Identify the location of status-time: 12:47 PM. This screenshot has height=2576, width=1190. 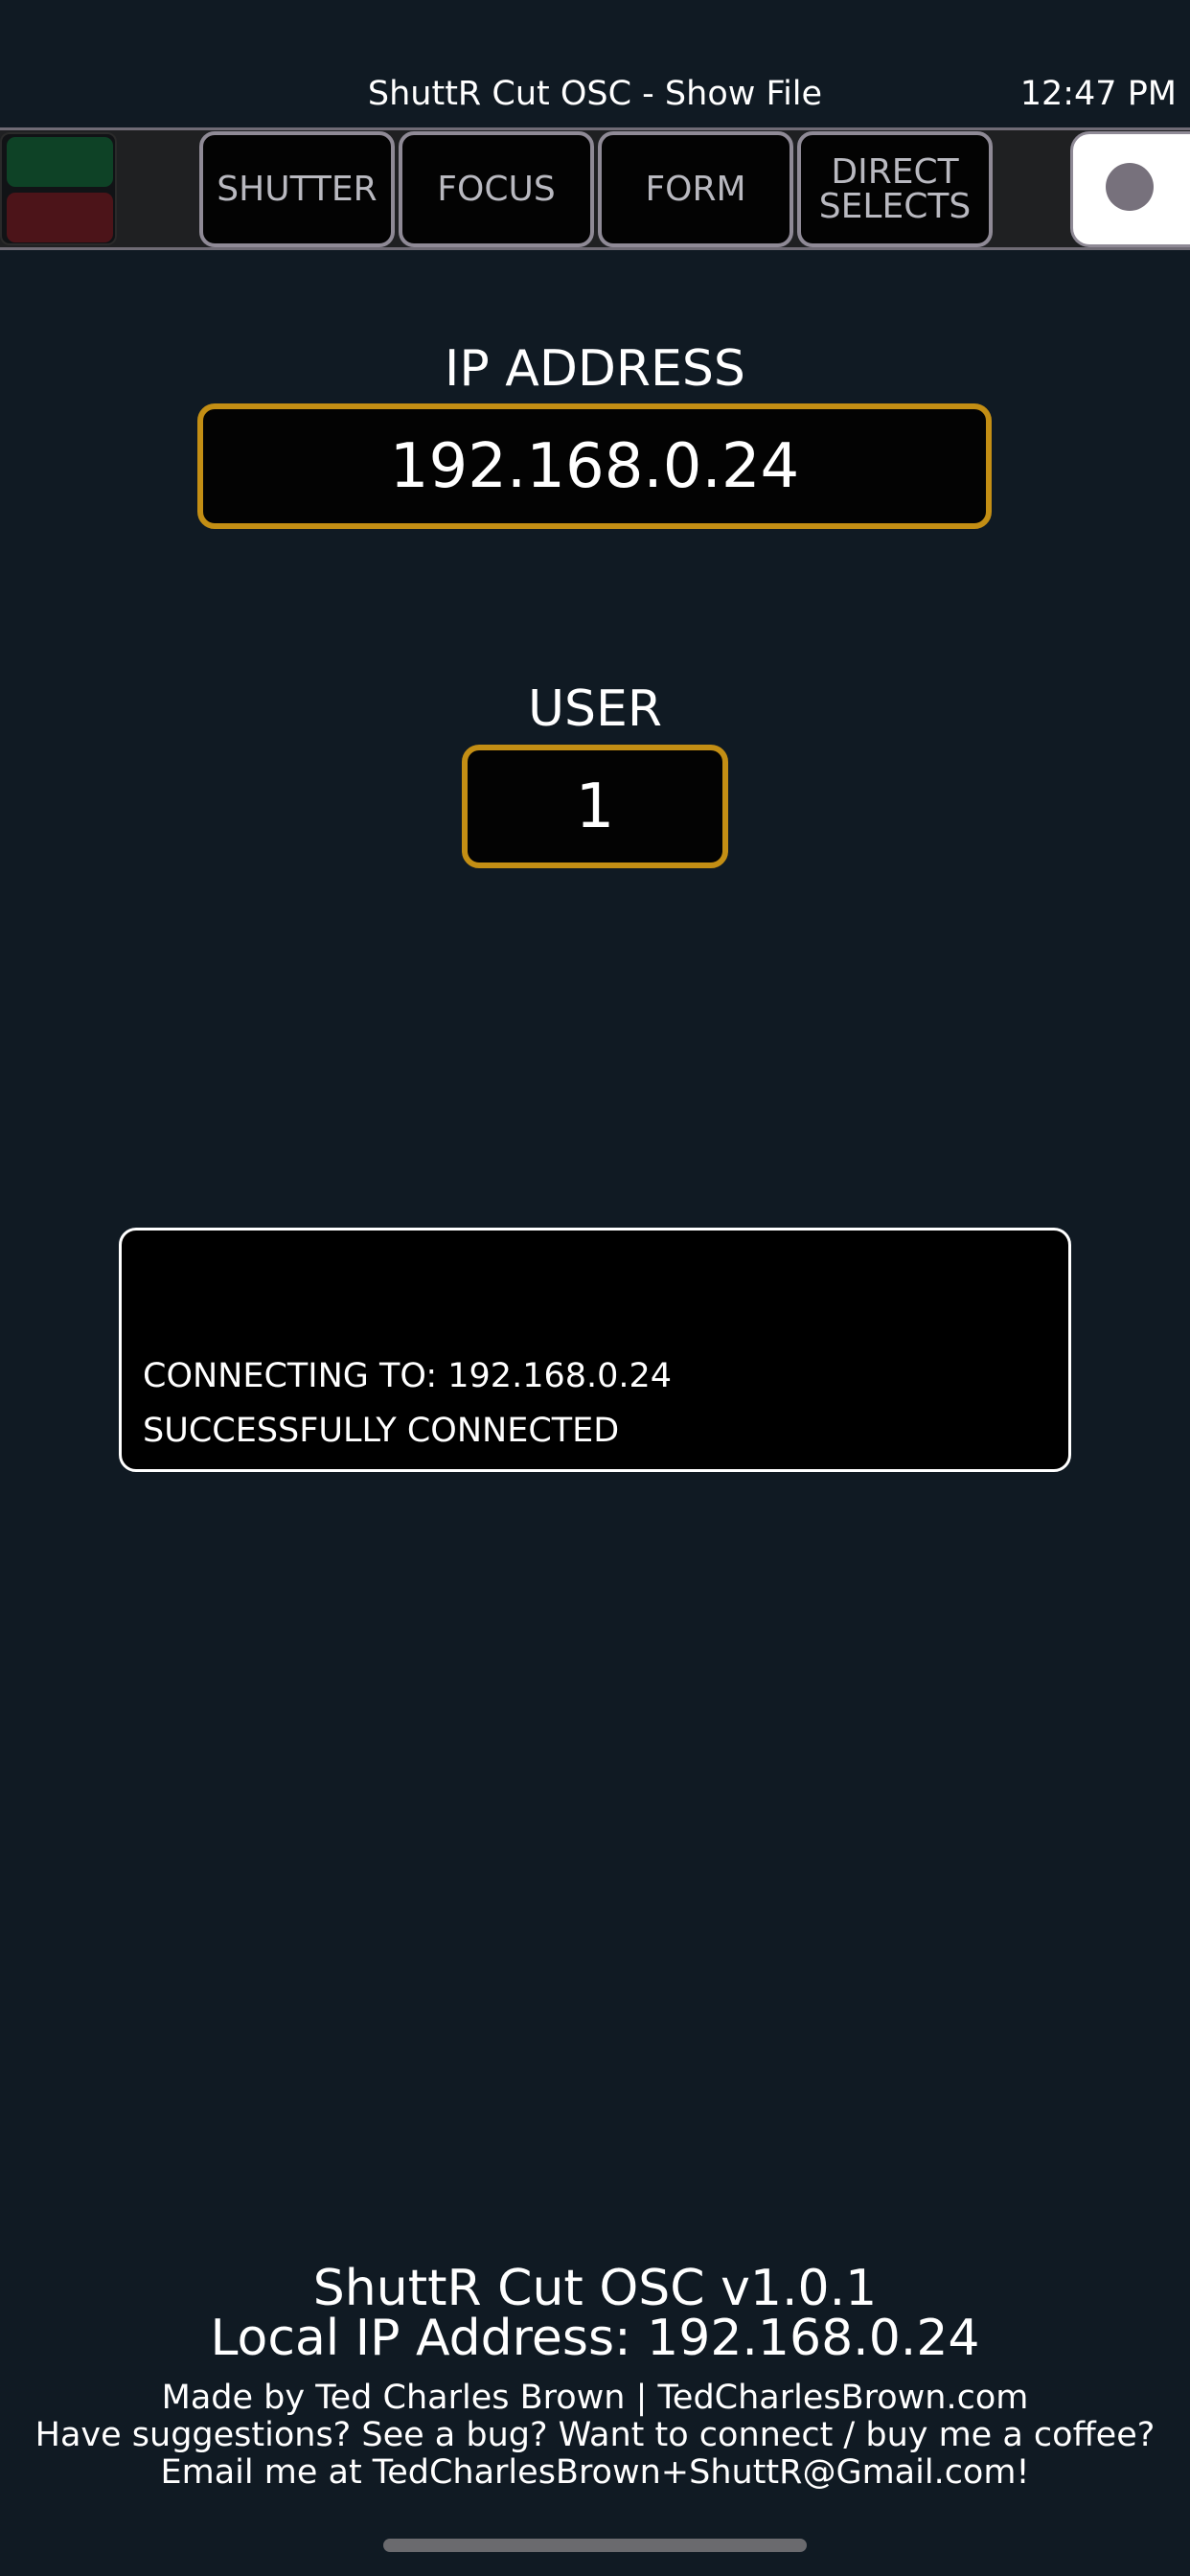
(1098, 94).